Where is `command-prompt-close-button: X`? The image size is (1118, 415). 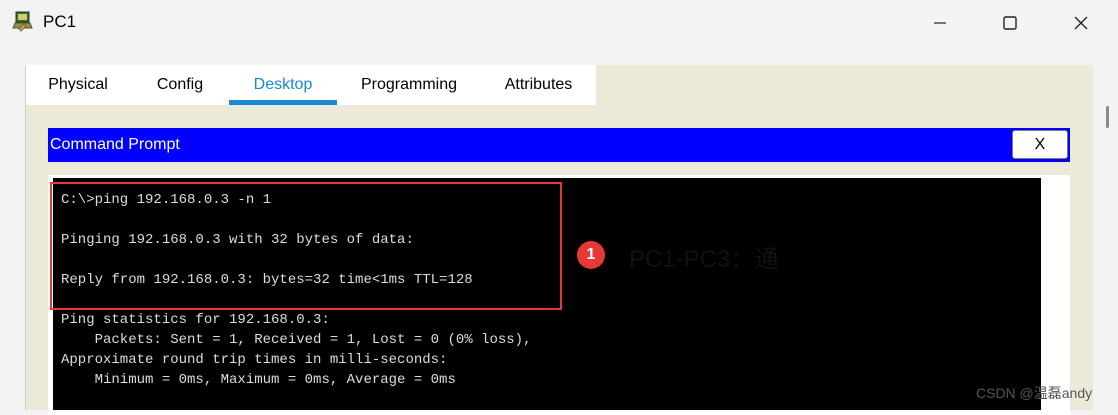 command-prompt-close-button: X is located at coordinates (1040, 144).